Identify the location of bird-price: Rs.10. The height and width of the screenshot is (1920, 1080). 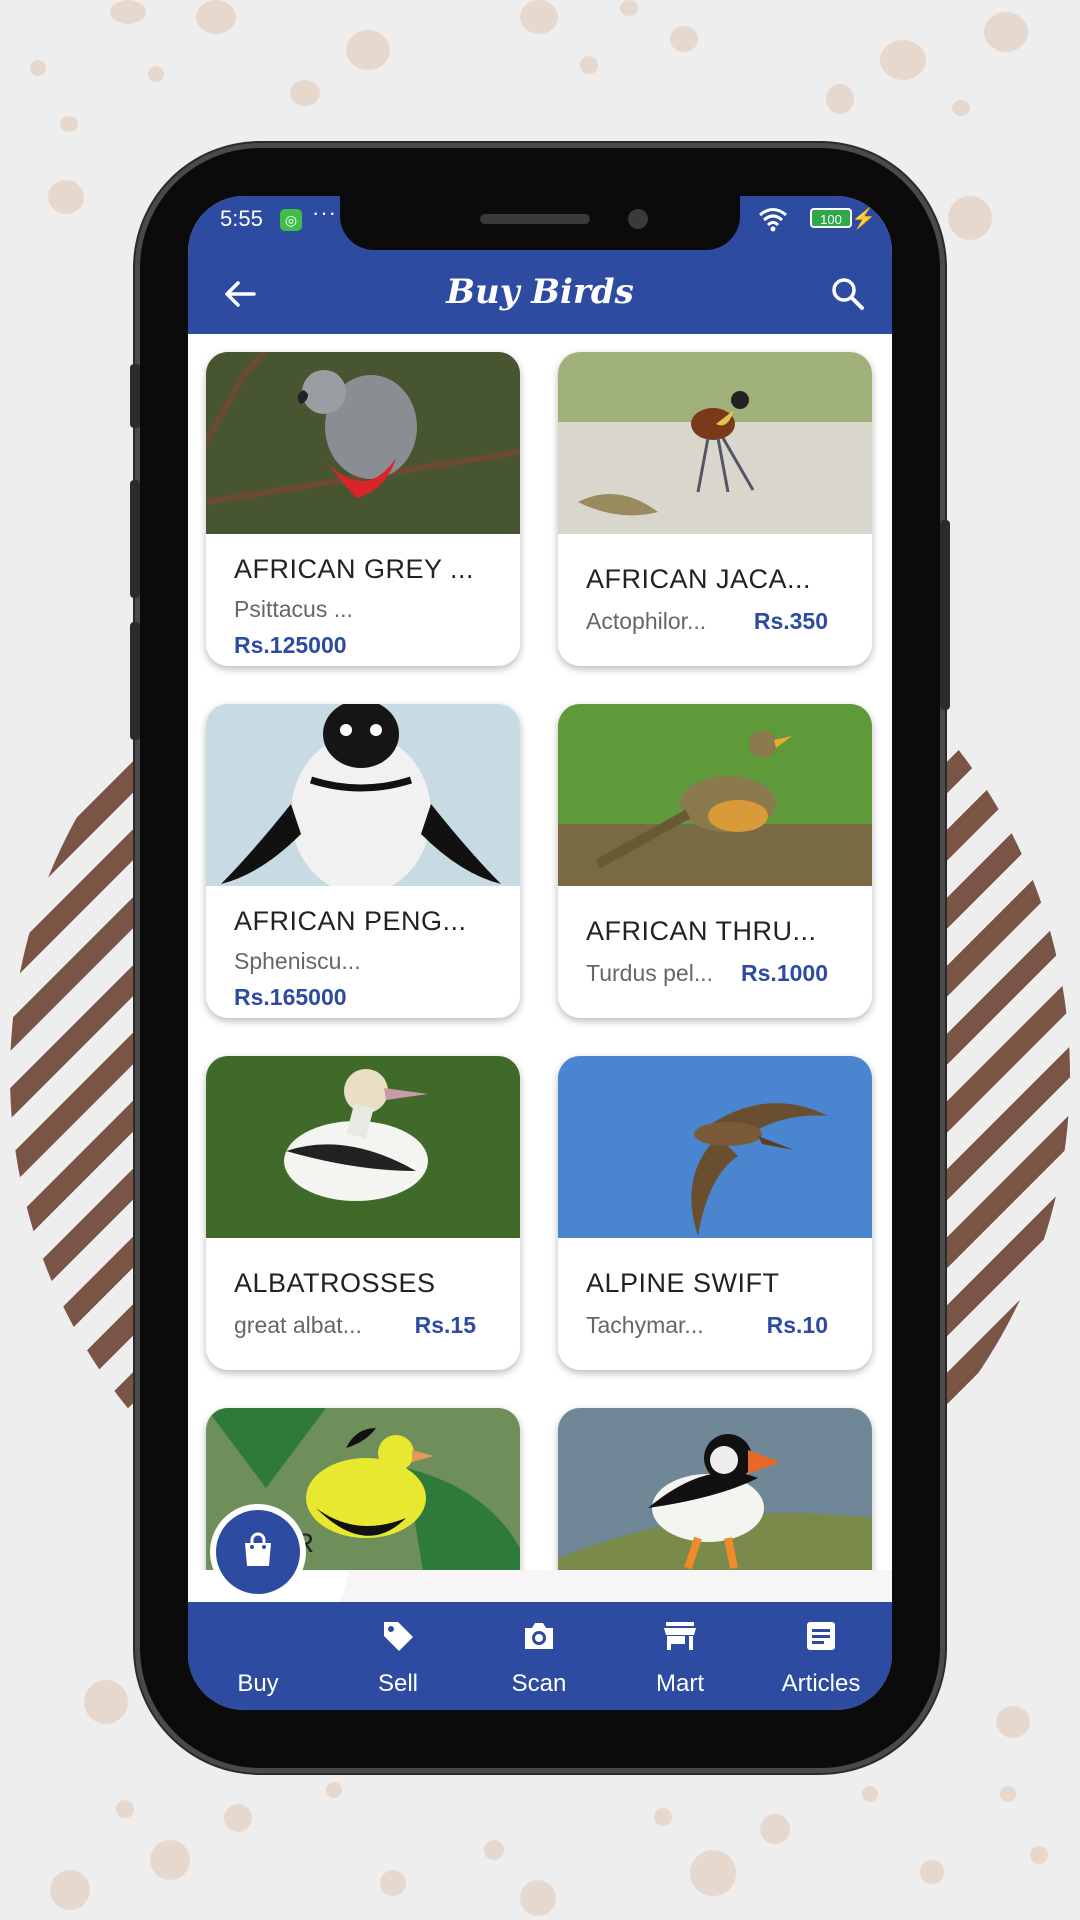
(797, 1325).